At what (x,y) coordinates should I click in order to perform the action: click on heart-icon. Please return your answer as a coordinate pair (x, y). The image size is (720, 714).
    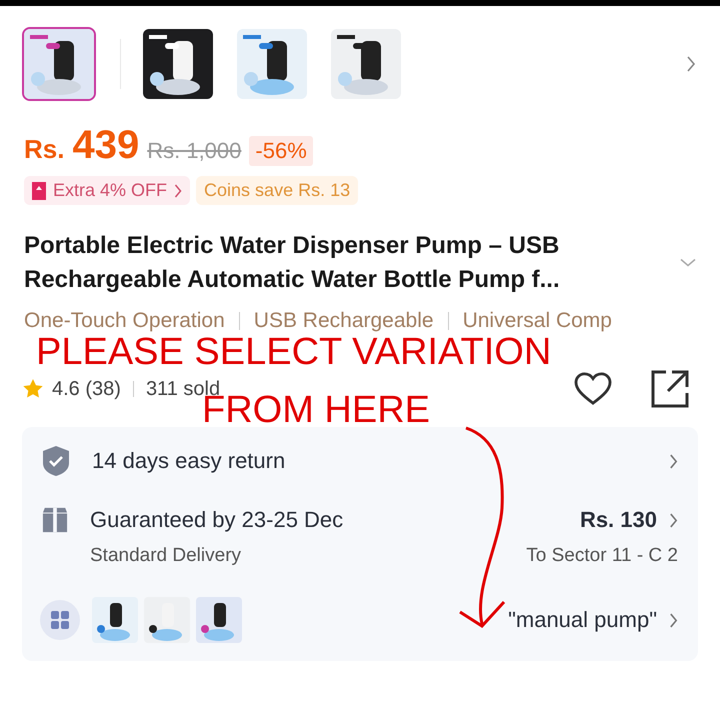
    Looking at the image, I should click on (593, 389).